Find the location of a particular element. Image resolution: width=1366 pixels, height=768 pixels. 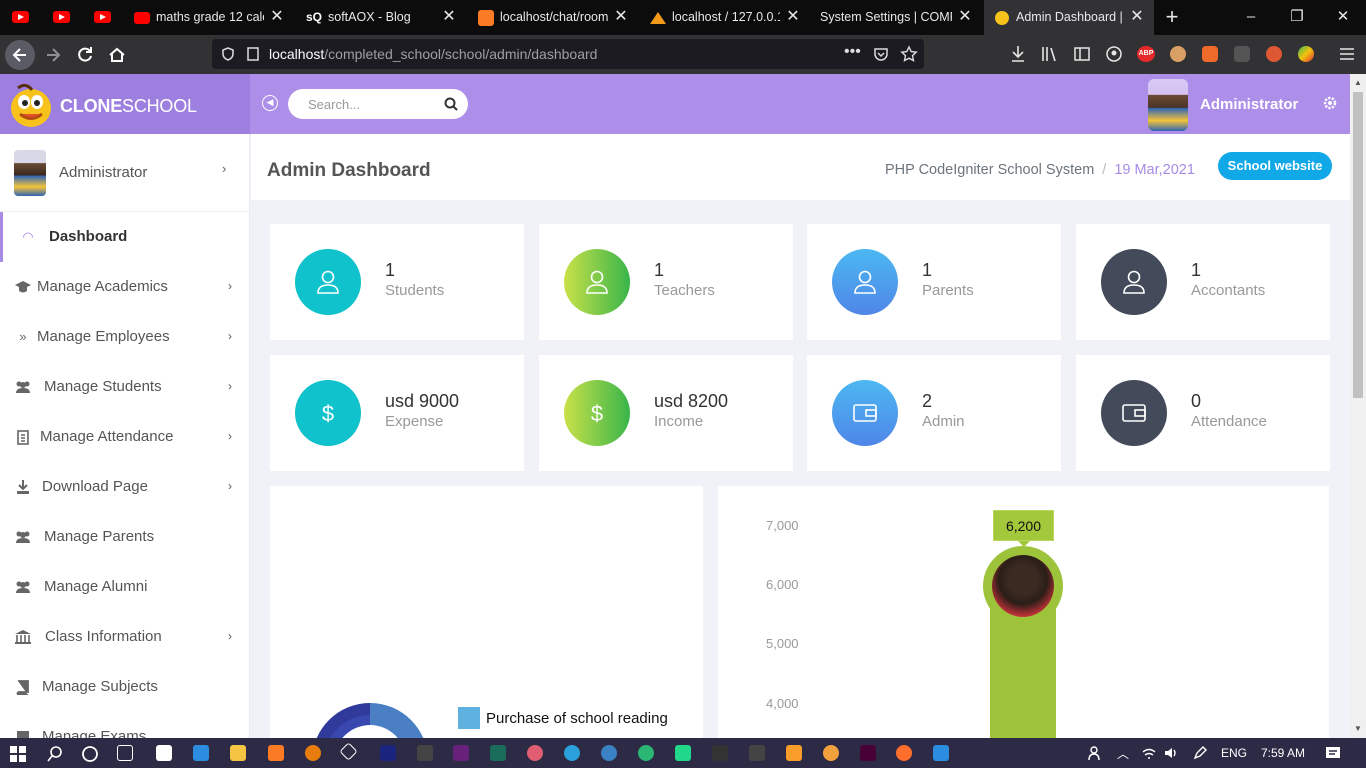

sidebar-item-students: Manage Students › is located at coordinates (124, 387).